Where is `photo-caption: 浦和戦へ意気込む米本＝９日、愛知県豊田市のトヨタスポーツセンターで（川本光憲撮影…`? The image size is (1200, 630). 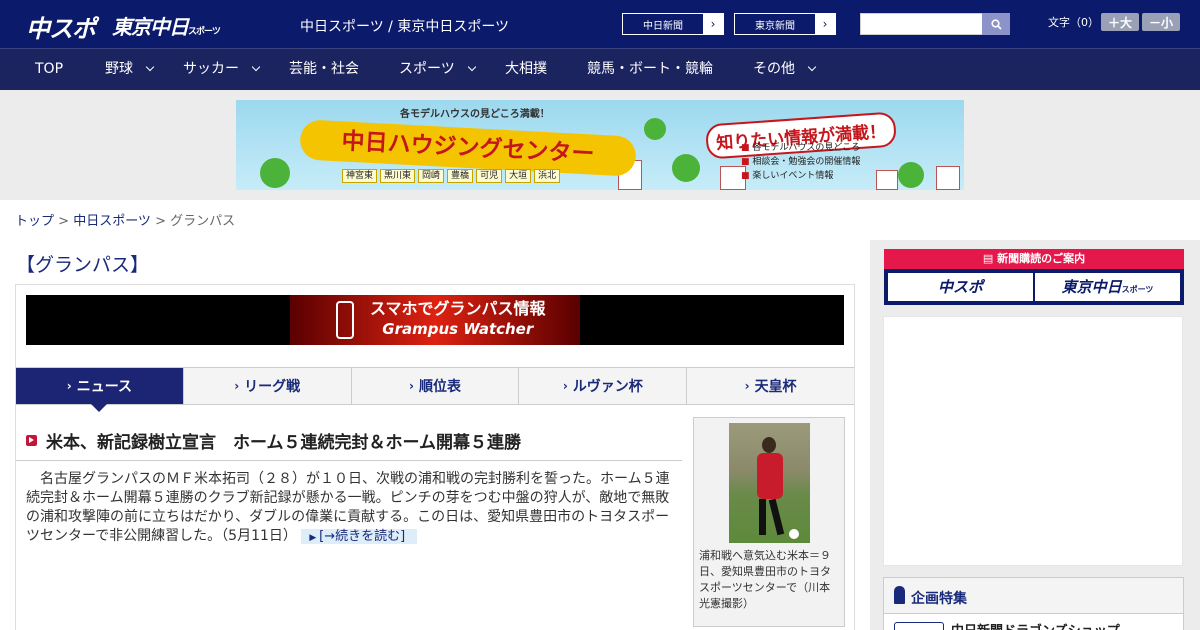
photo-caption: 浦和戦へ意気込む米本＝９日、愛知県豊田市のトヨタスポーツセンターで（川本光憲撮影… is located at coordinates (765, 579).